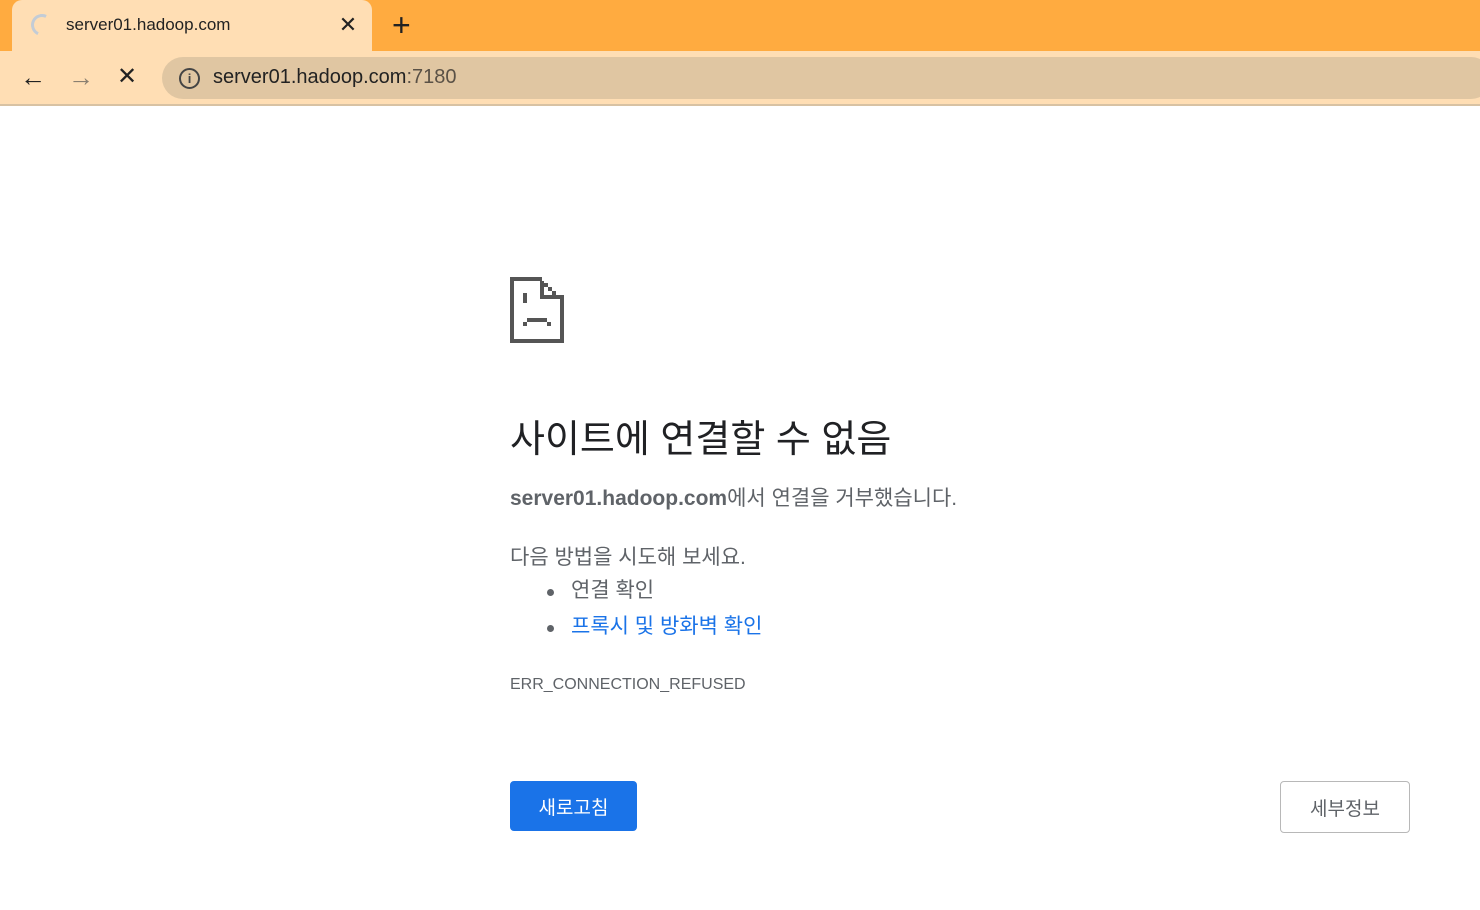 The height and width of the screenshot is (910, 1480). I want to click on check-proxy-firewall-link: 프록시 및 방화벽 확인, so click(666, 626).